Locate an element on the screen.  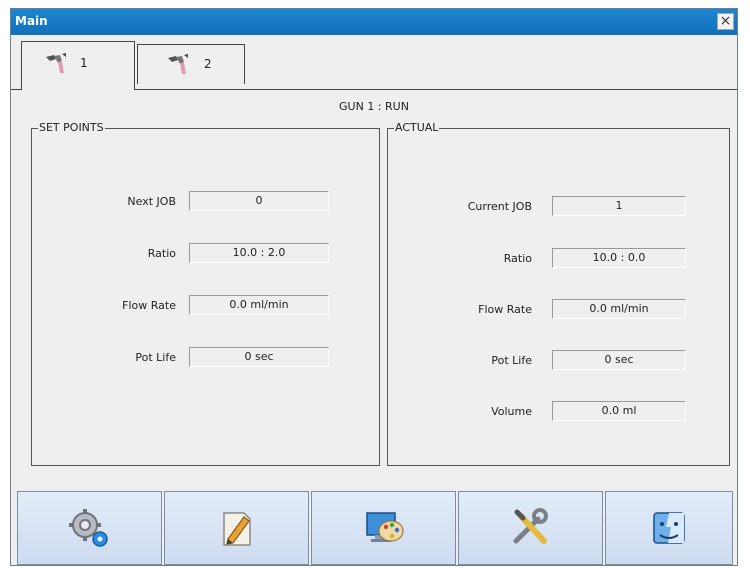
gears-settings-icon is located at coordinates (88, 528).